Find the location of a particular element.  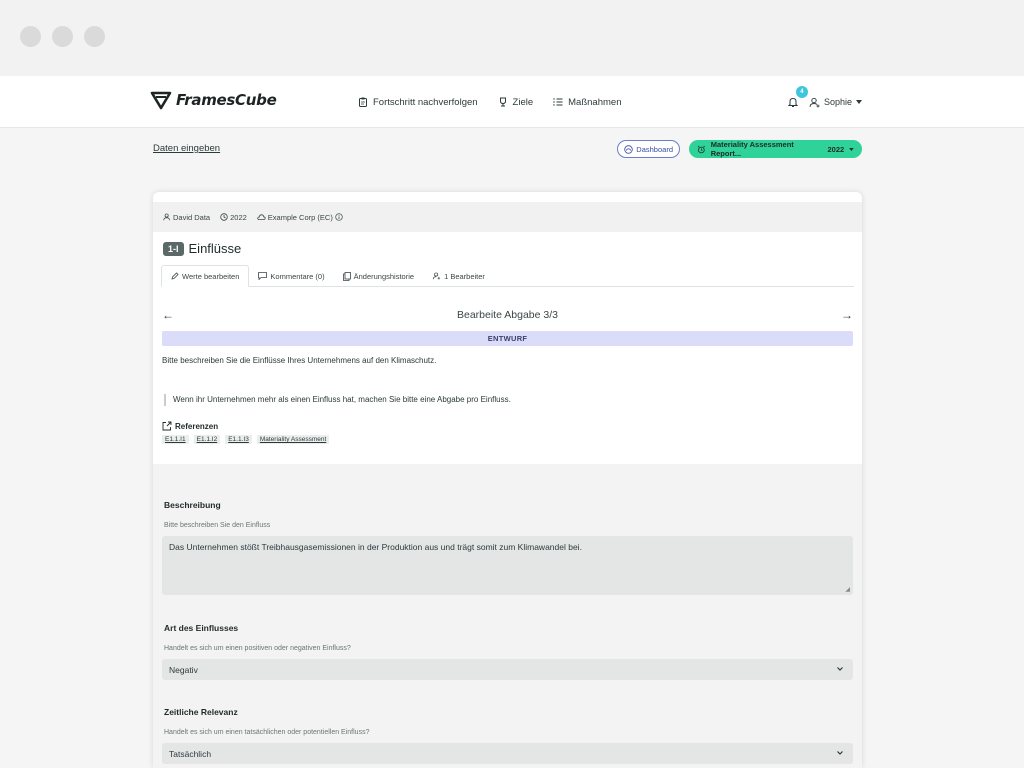

tab-aenderungshistorie: Änderungshistorie is located at coordinates (378, 276).